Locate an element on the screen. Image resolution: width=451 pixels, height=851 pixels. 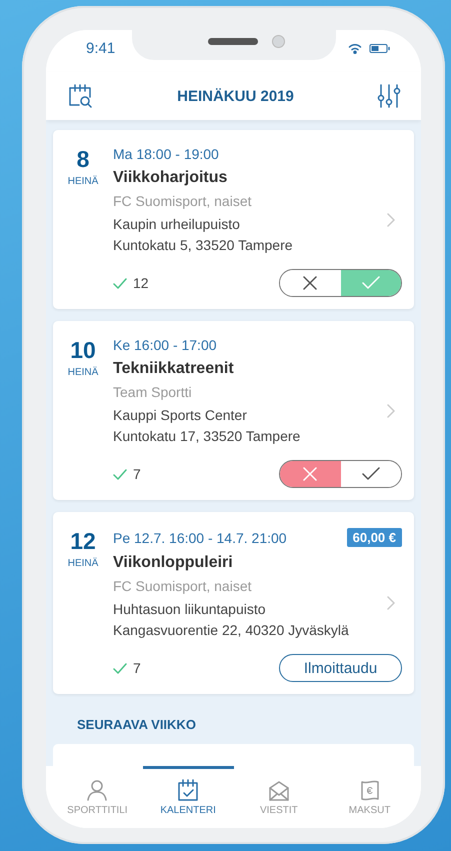
wifi-icon is located at coordinates (355, 48).